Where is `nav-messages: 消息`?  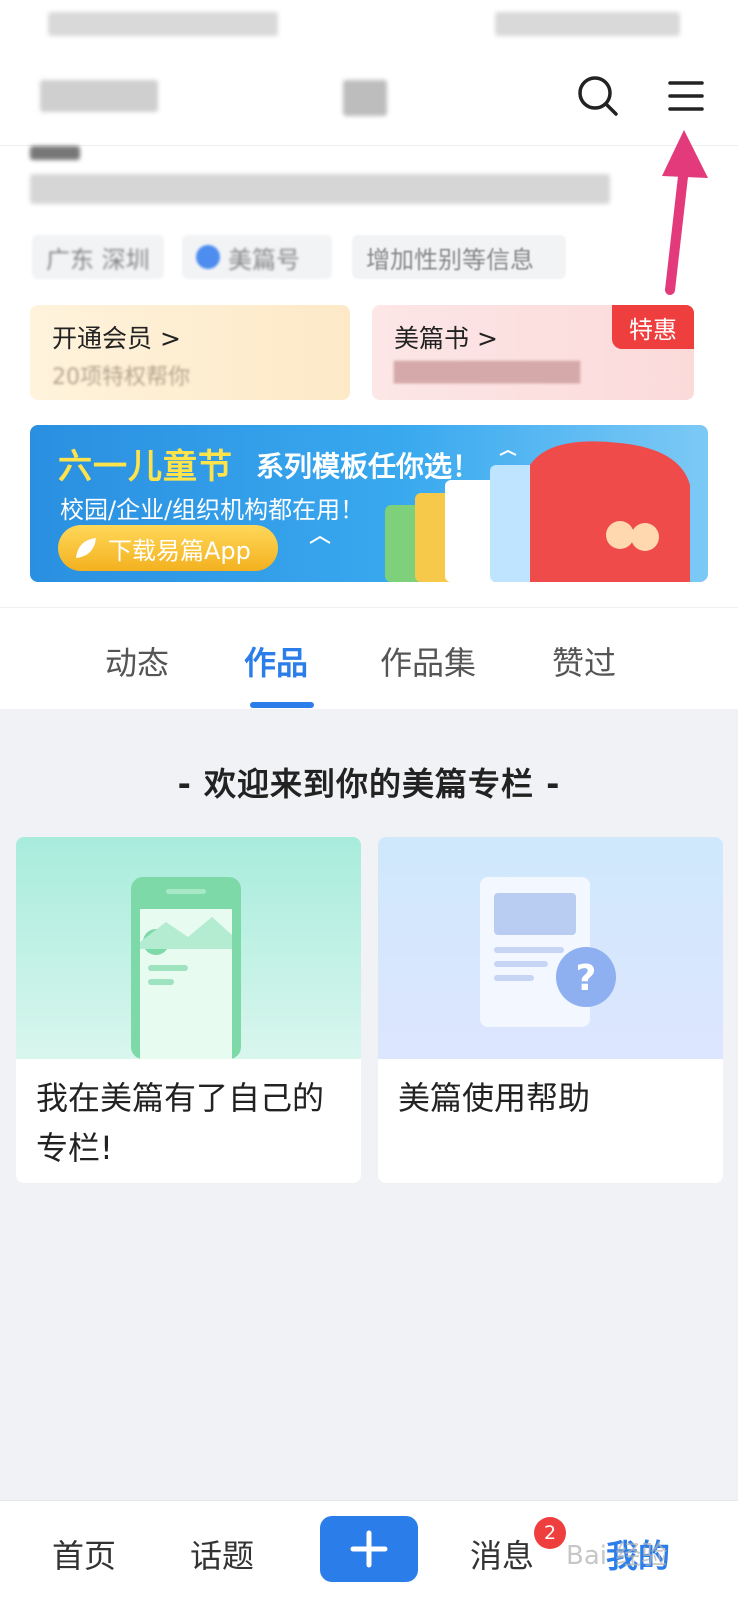
nav-messages: 消息 is located at coordinates (502, 1554).